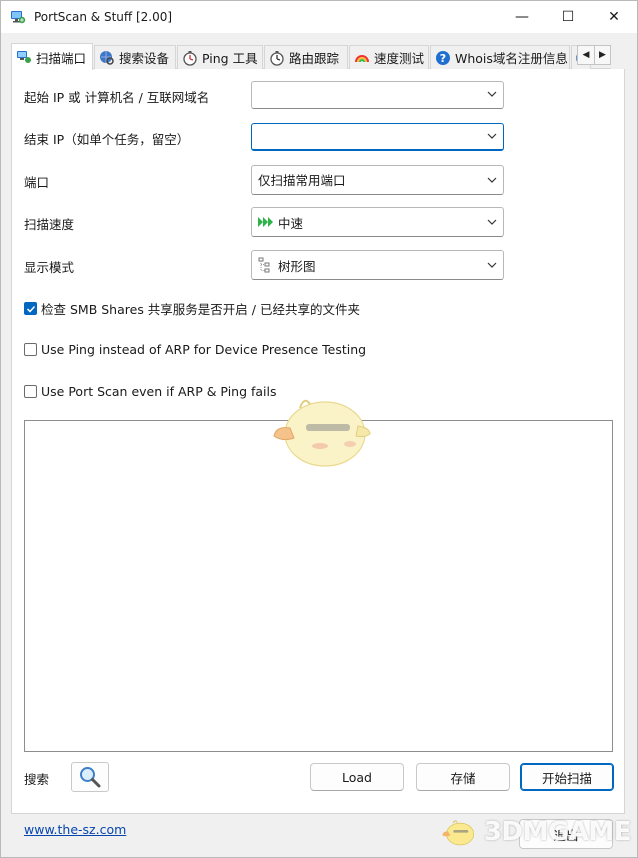  I want to click on app-icon, so click(18, 17).